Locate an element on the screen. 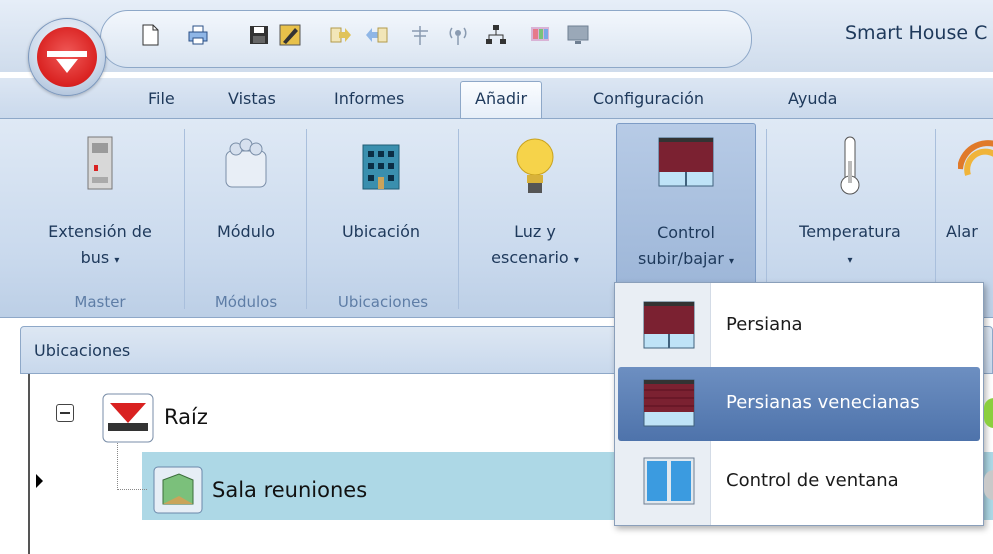 This screenshot has height=554, width=993. group-label-modules: Módulos is located at coordinates (246, 302).